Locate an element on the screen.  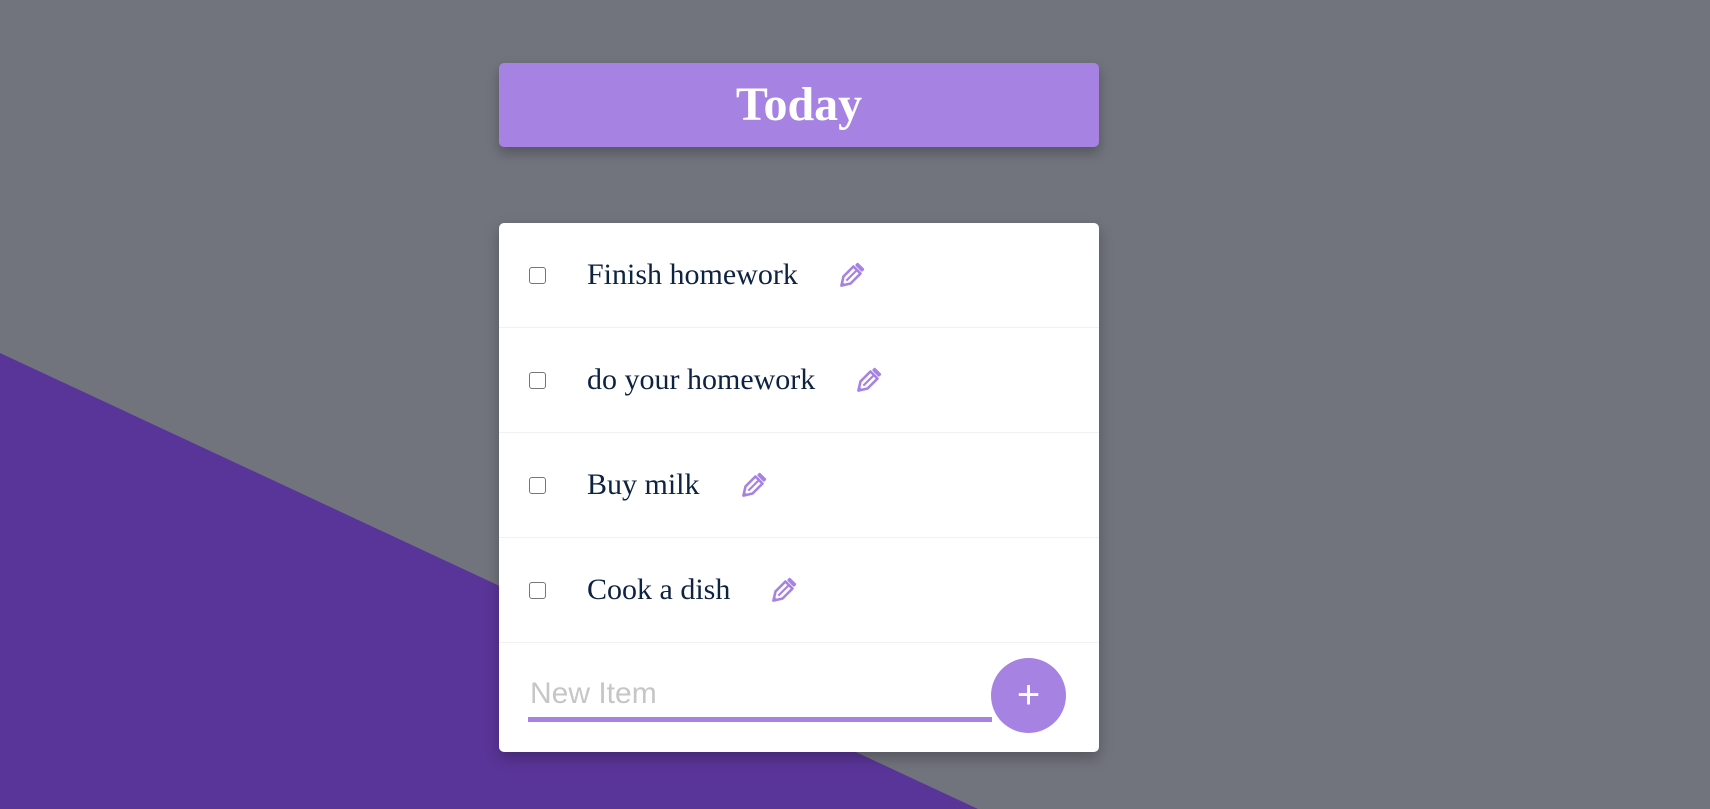
list-item: Buy milk is located at coordinates (799, 485).